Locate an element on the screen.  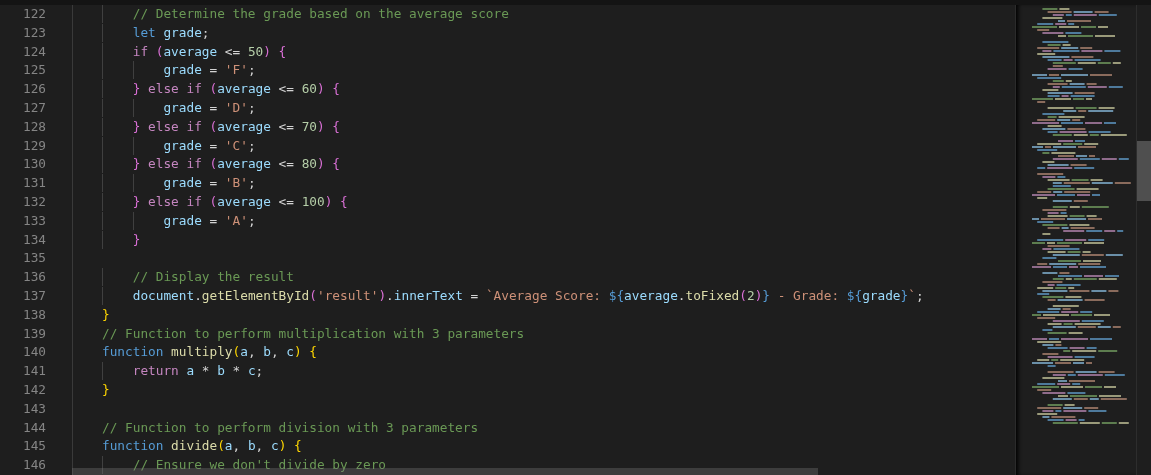
scrollbar-thumb is located at coordinates (1144, 171).